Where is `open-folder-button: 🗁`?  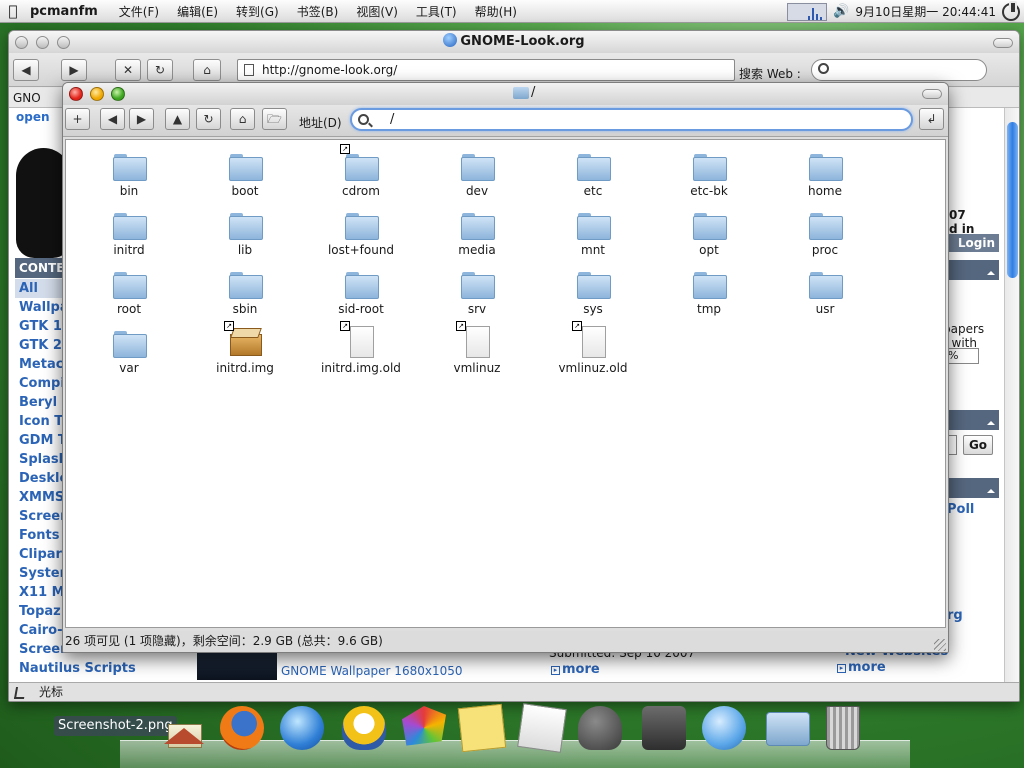 open-folder-button: 🗁 is located at coordinates (274, 119).